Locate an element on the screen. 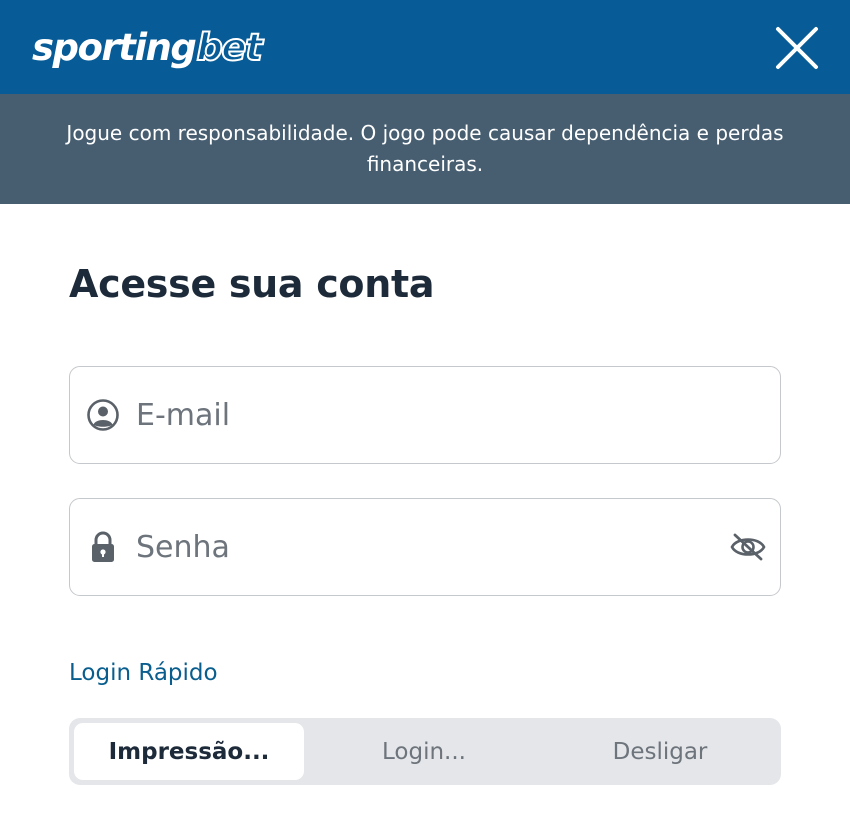  email-field is located at coordinates (425, 415).